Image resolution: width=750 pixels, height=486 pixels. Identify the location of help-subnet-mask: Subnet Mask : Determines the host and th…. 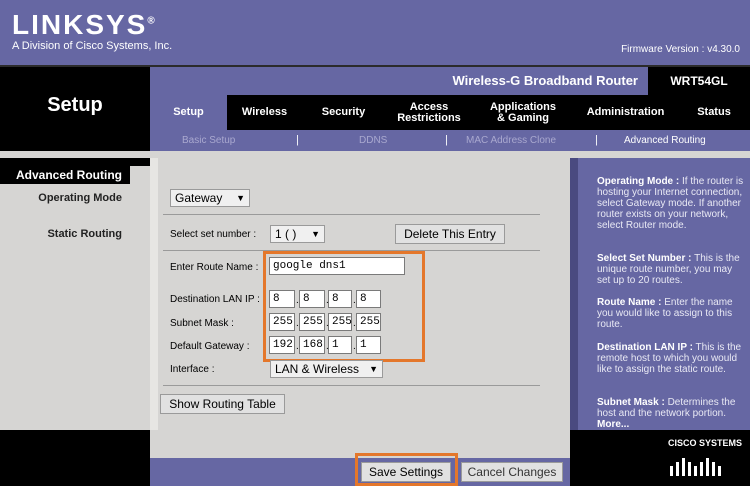
(666, 408).